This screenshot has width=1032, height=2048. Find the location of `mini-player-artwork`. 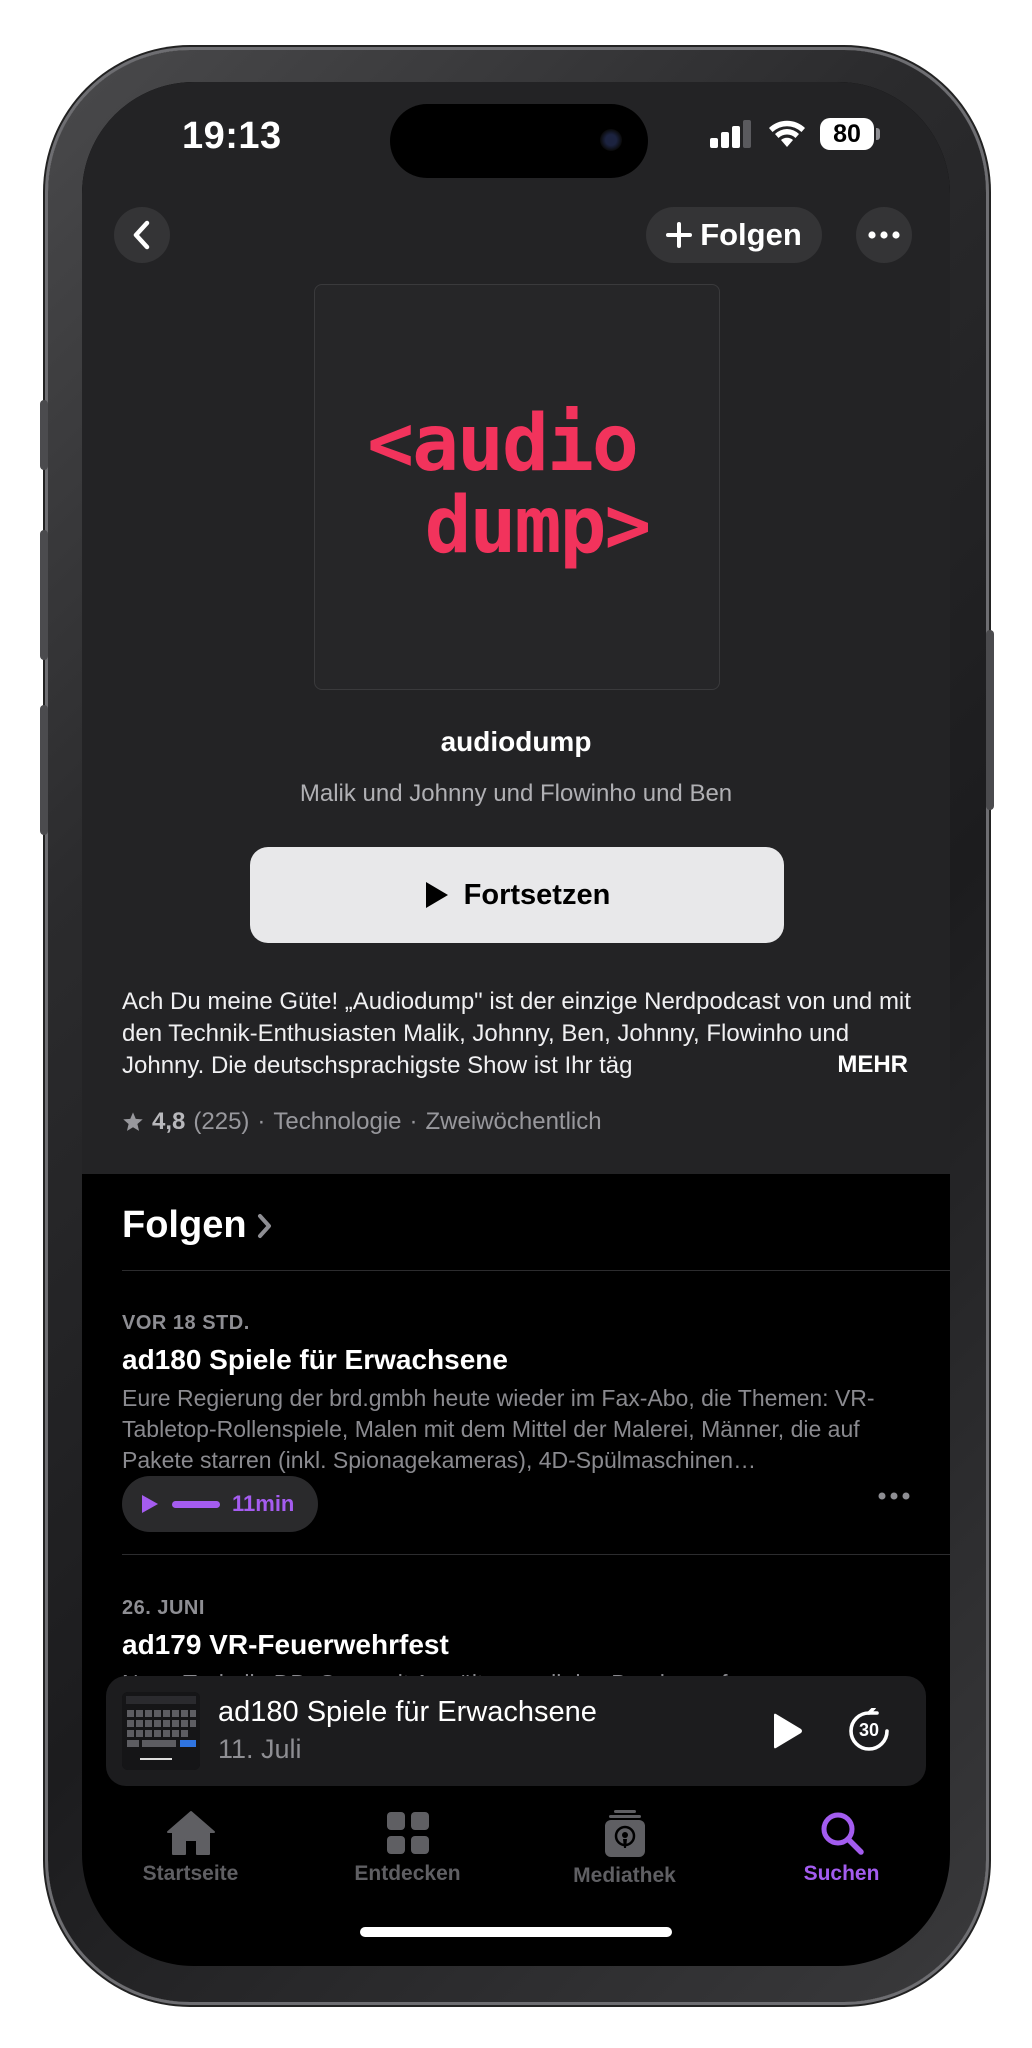

mini-player-artwork is located at coordinates (161, 1731).